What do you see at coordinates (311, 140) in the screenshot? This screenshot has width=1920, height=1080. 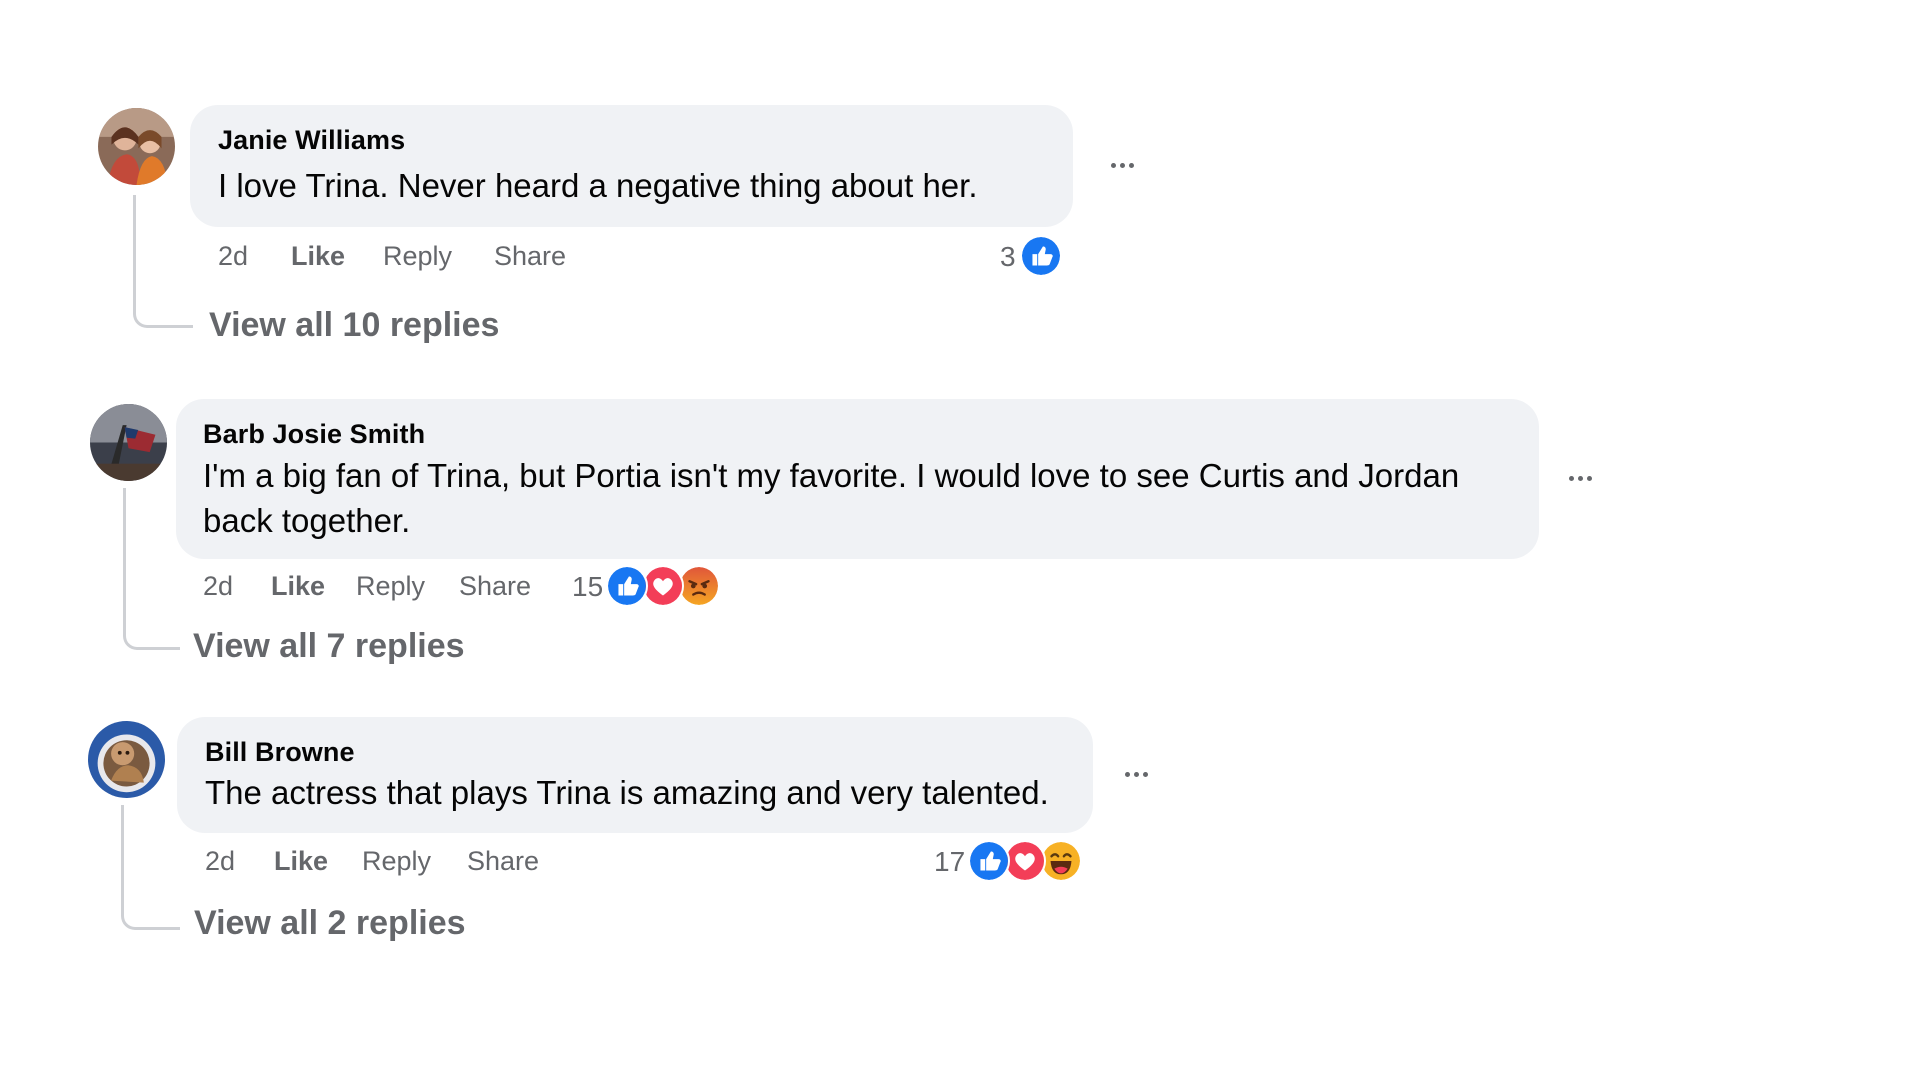 I see `comment-author: Janie Williams` at bounding box center [311, 140].